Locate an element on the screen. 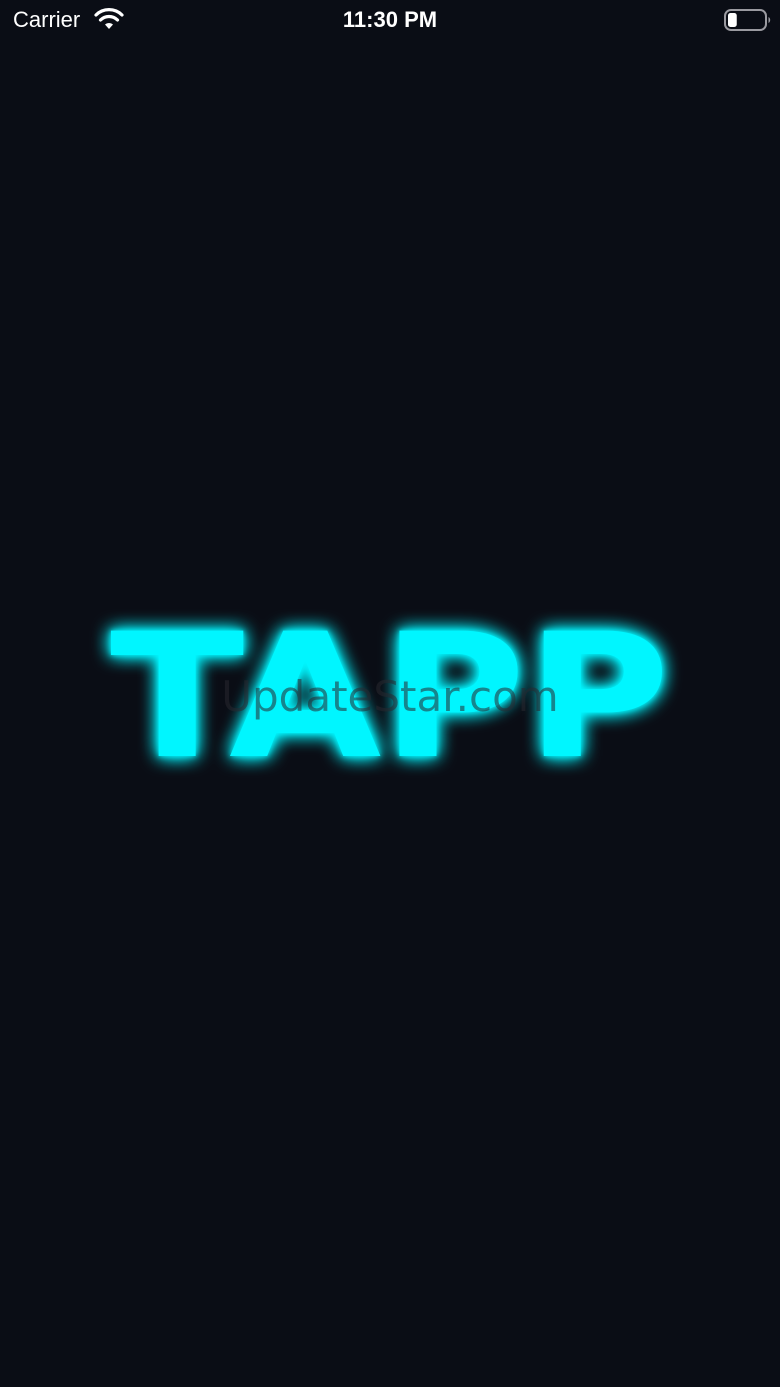 This screenshot has width=780, height=1387. status-bar: Carrier 11:30 PM is located at coordinates (390, 21).